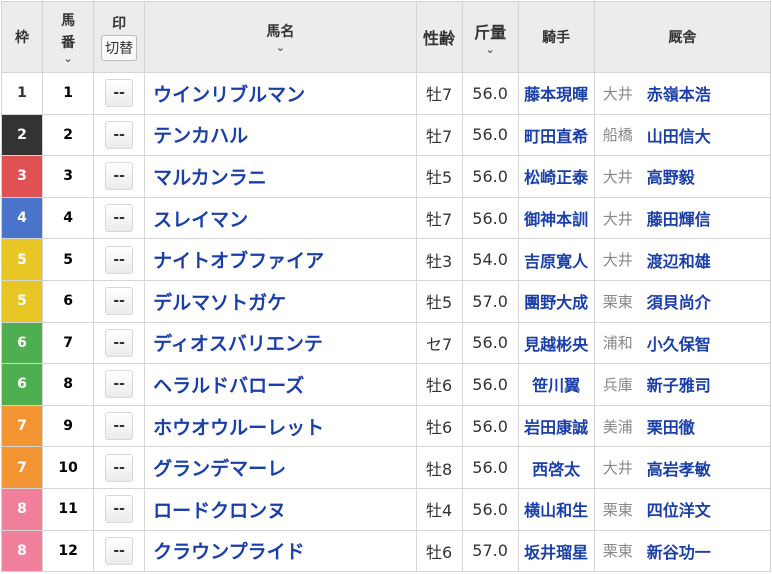 The image size is (772, 574). I want to click on trainer-link: 藤田輝信, so click(679, 218).